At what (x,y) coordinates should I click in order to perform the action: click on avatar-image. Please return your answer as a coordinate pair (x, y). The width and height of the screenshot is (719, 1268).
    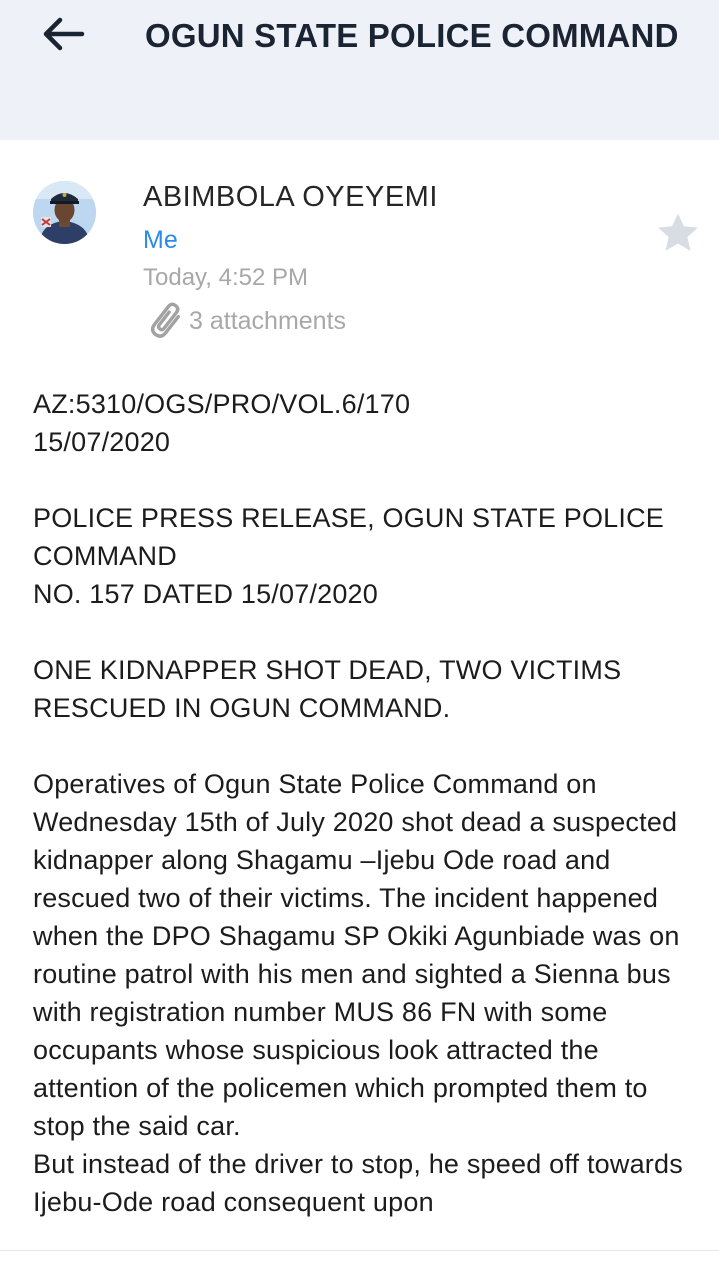
    Looking at the image, I should click on (64, 212).